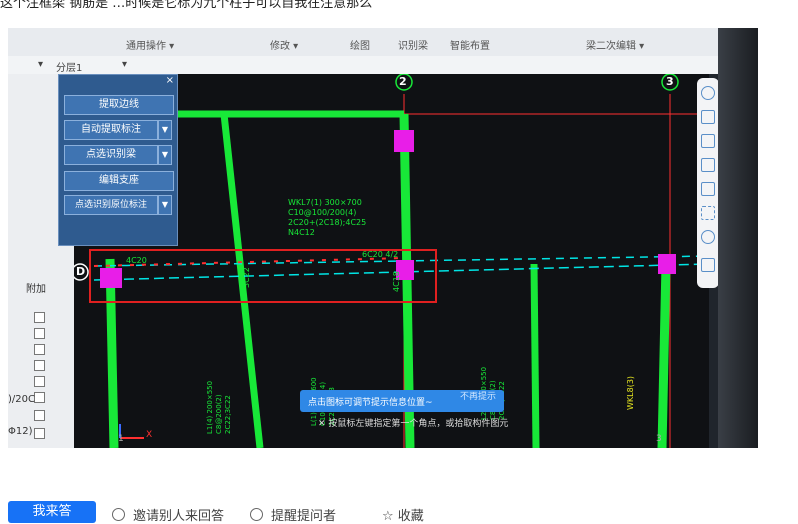 The height and width of the screenshot is (524, 798). Describe the element at coordinates (325, 202) in the screenshot. I see `beam-note-1: WKL7(1) 300×700` at that location.